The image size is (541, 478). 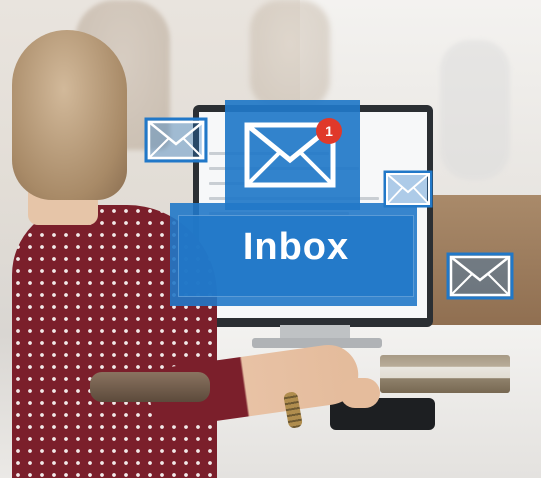 What do you see at coordinates (69, 115) in the screenshot?
I see `woman-hair` at bounding box center [69, 115].